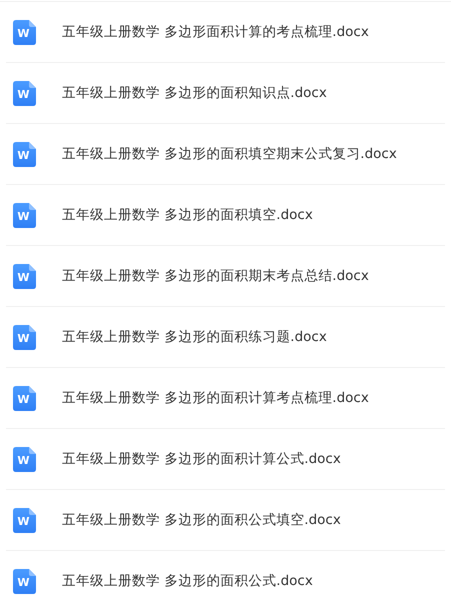 This screenshot has height=605, width=451. What do you see at coordinates (187, 581) in the screenshot?
I see `file-name: 五年级上册数学 多边形的面积公式.docx` at bounding box center [187, 581].